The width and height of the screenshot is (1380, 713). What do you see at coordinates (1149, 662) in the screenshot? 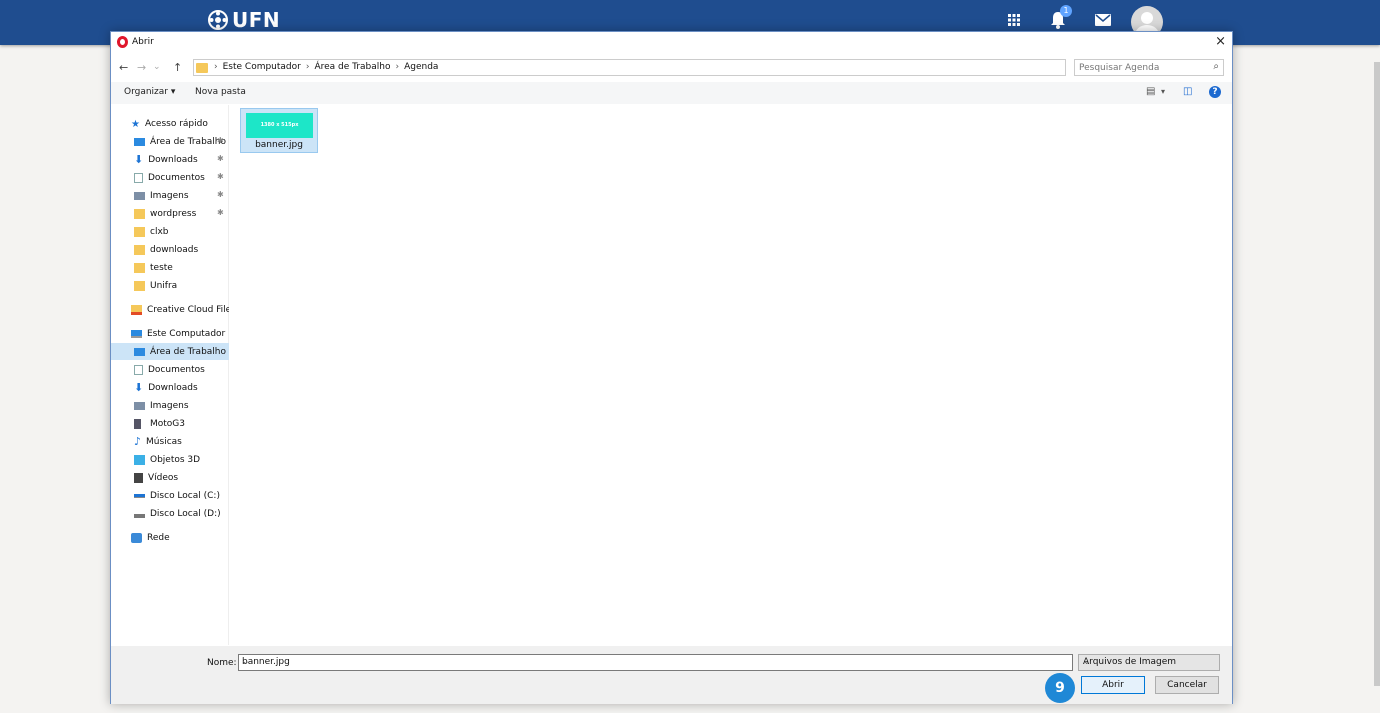
I see `file-type-select: Arquivos de Imagem ⌄` at bounding box center [1149, 662].